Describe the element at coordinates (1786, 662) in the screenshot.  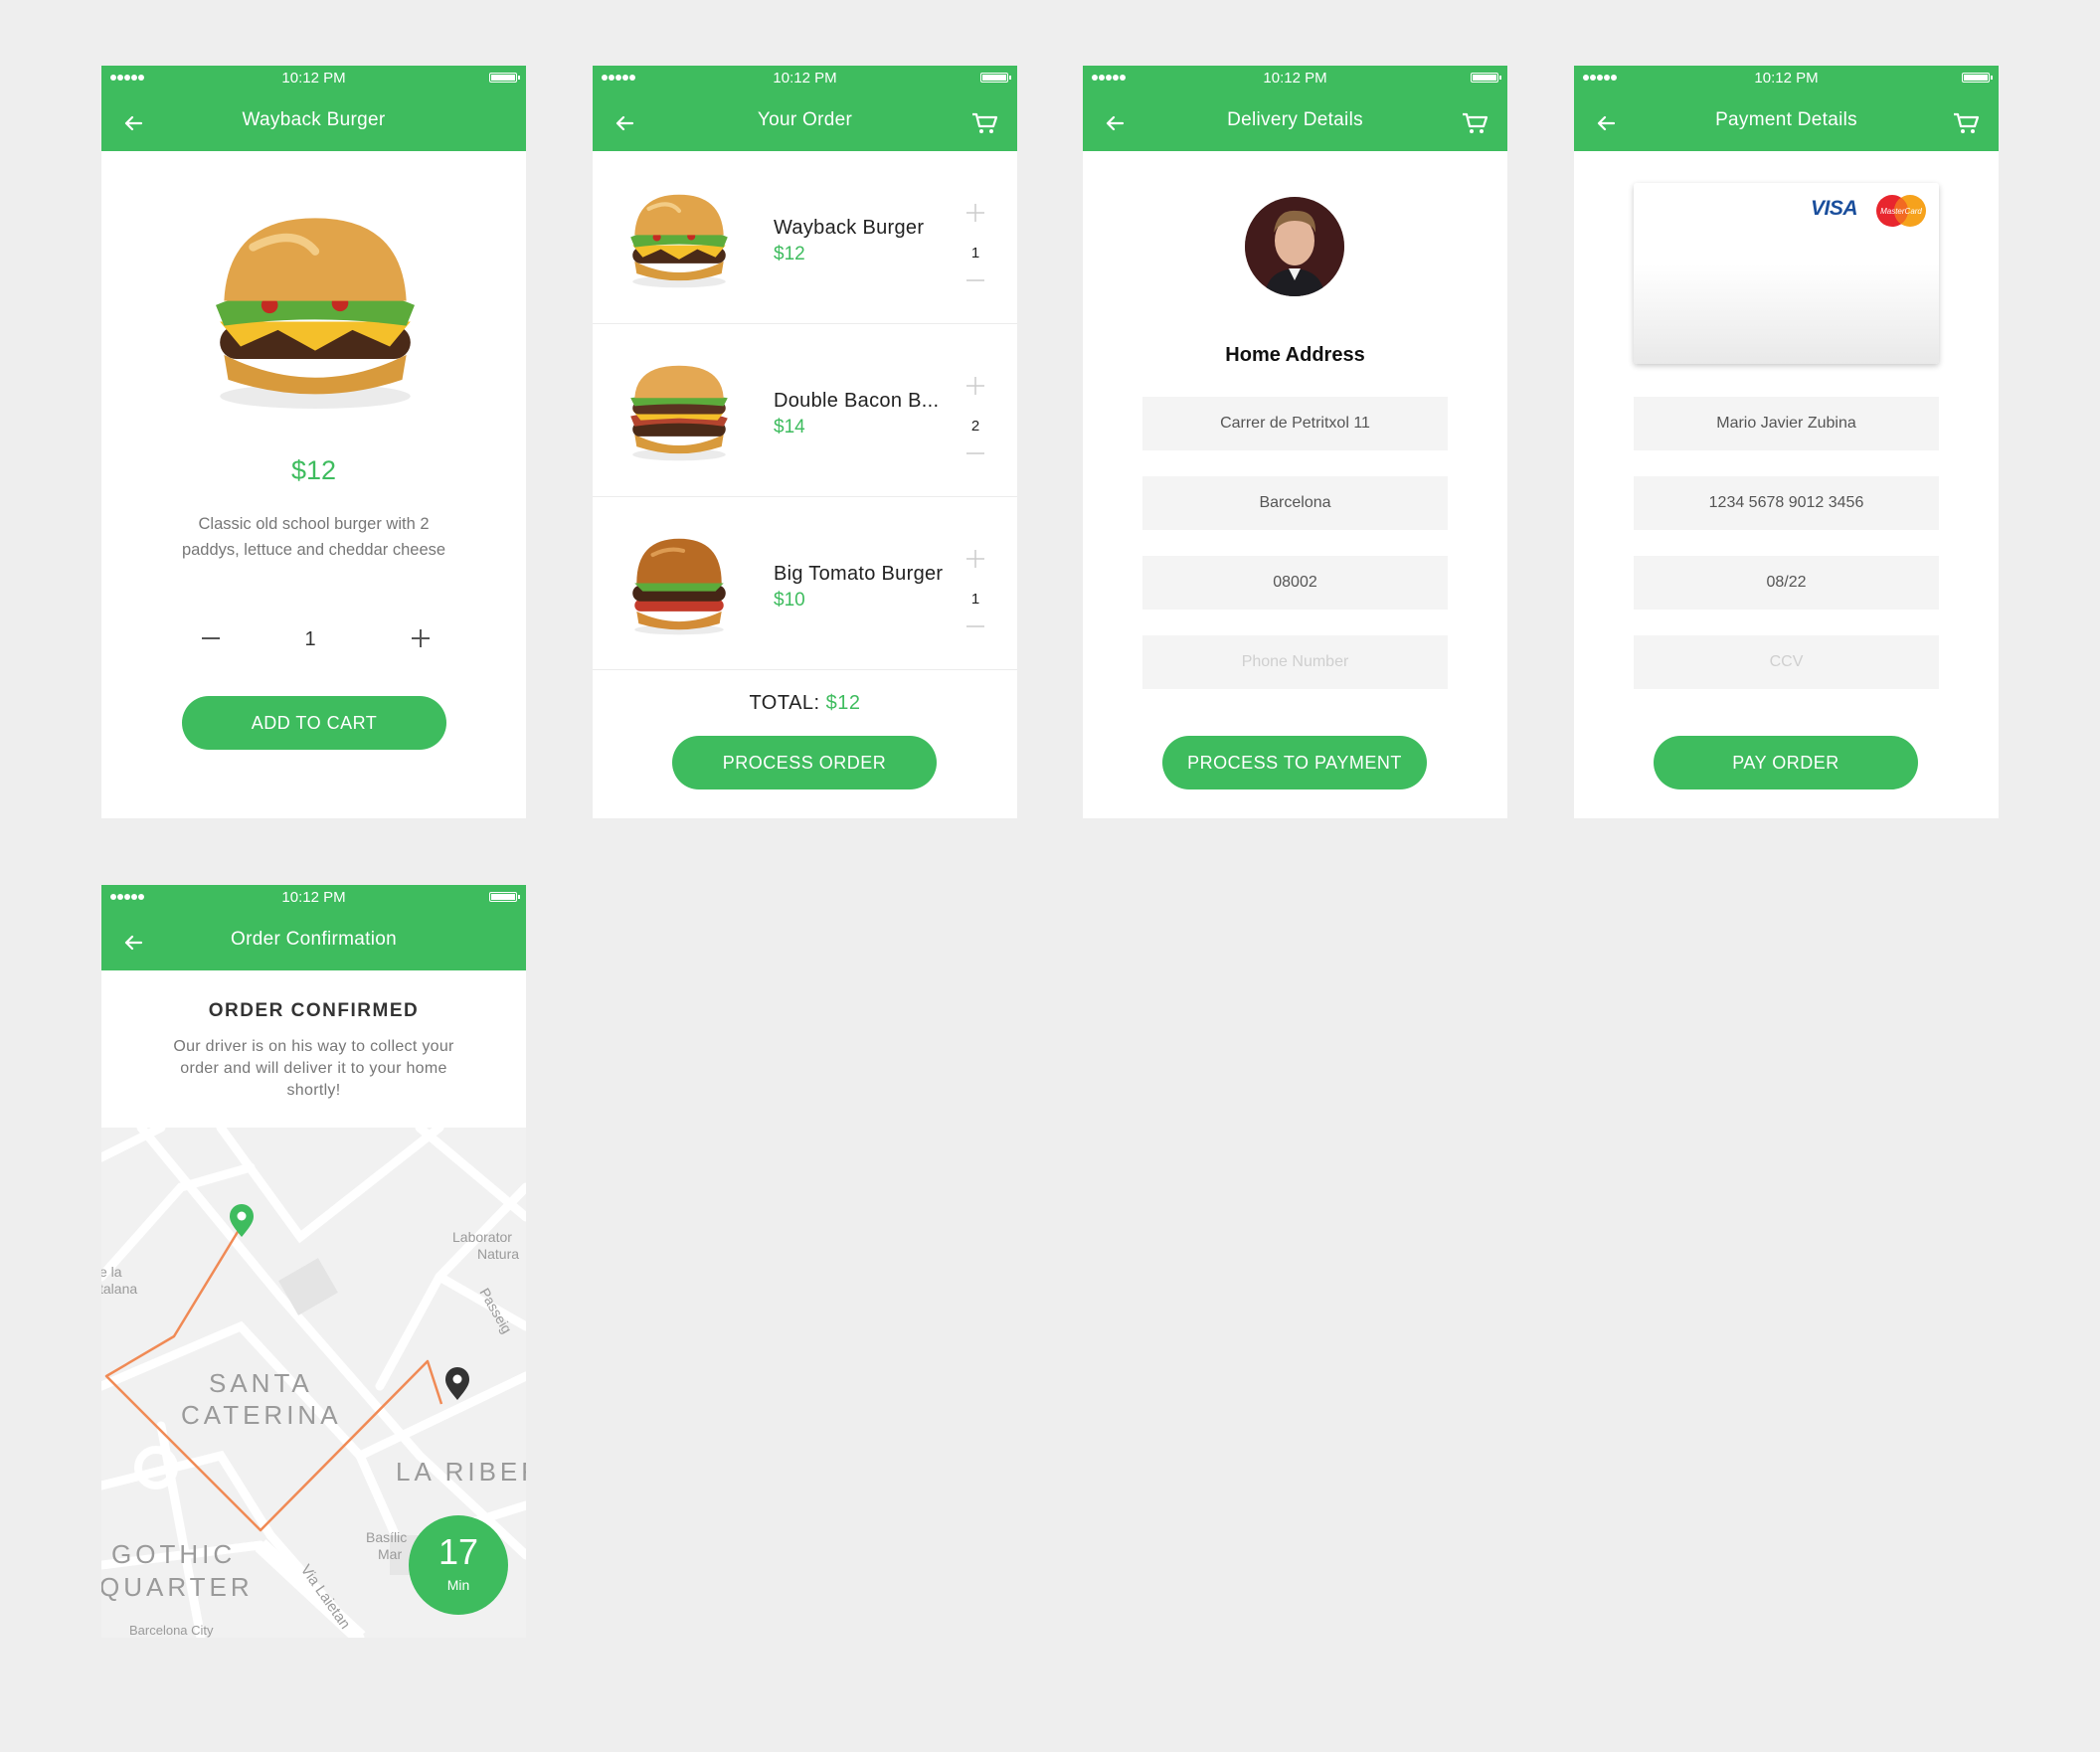
I see `ccv-field: CCV` at that location.